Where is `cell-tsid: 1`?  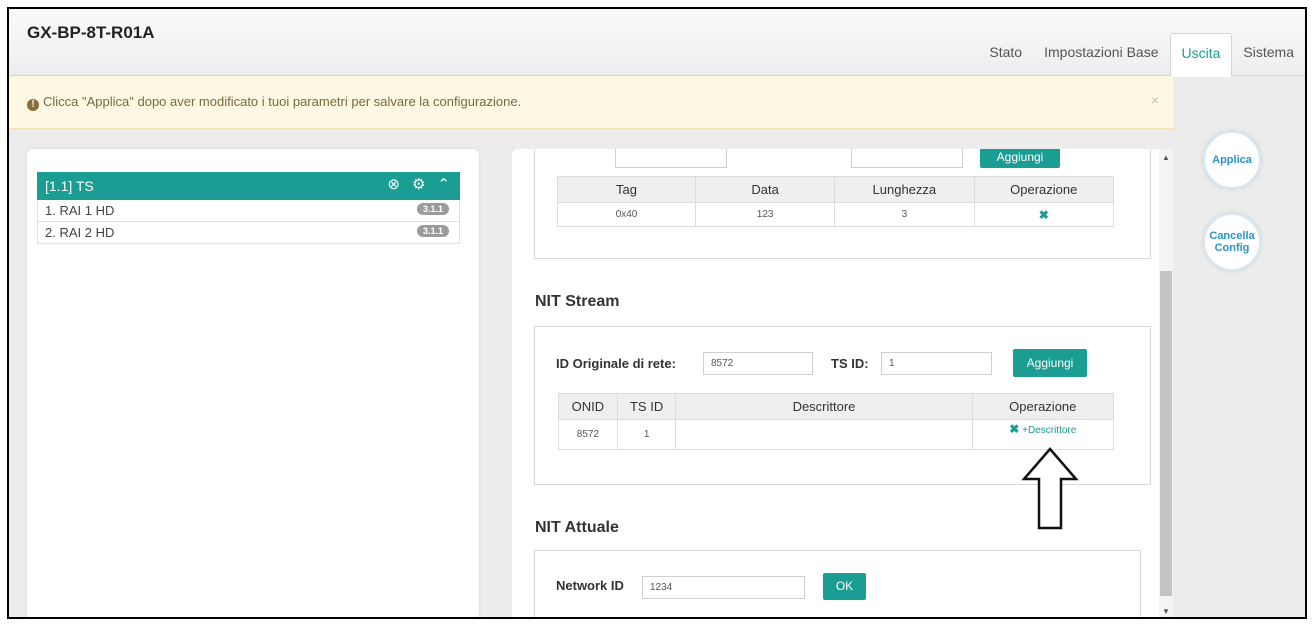
cell-tsid: 1 is located at coordinates (646, 434).